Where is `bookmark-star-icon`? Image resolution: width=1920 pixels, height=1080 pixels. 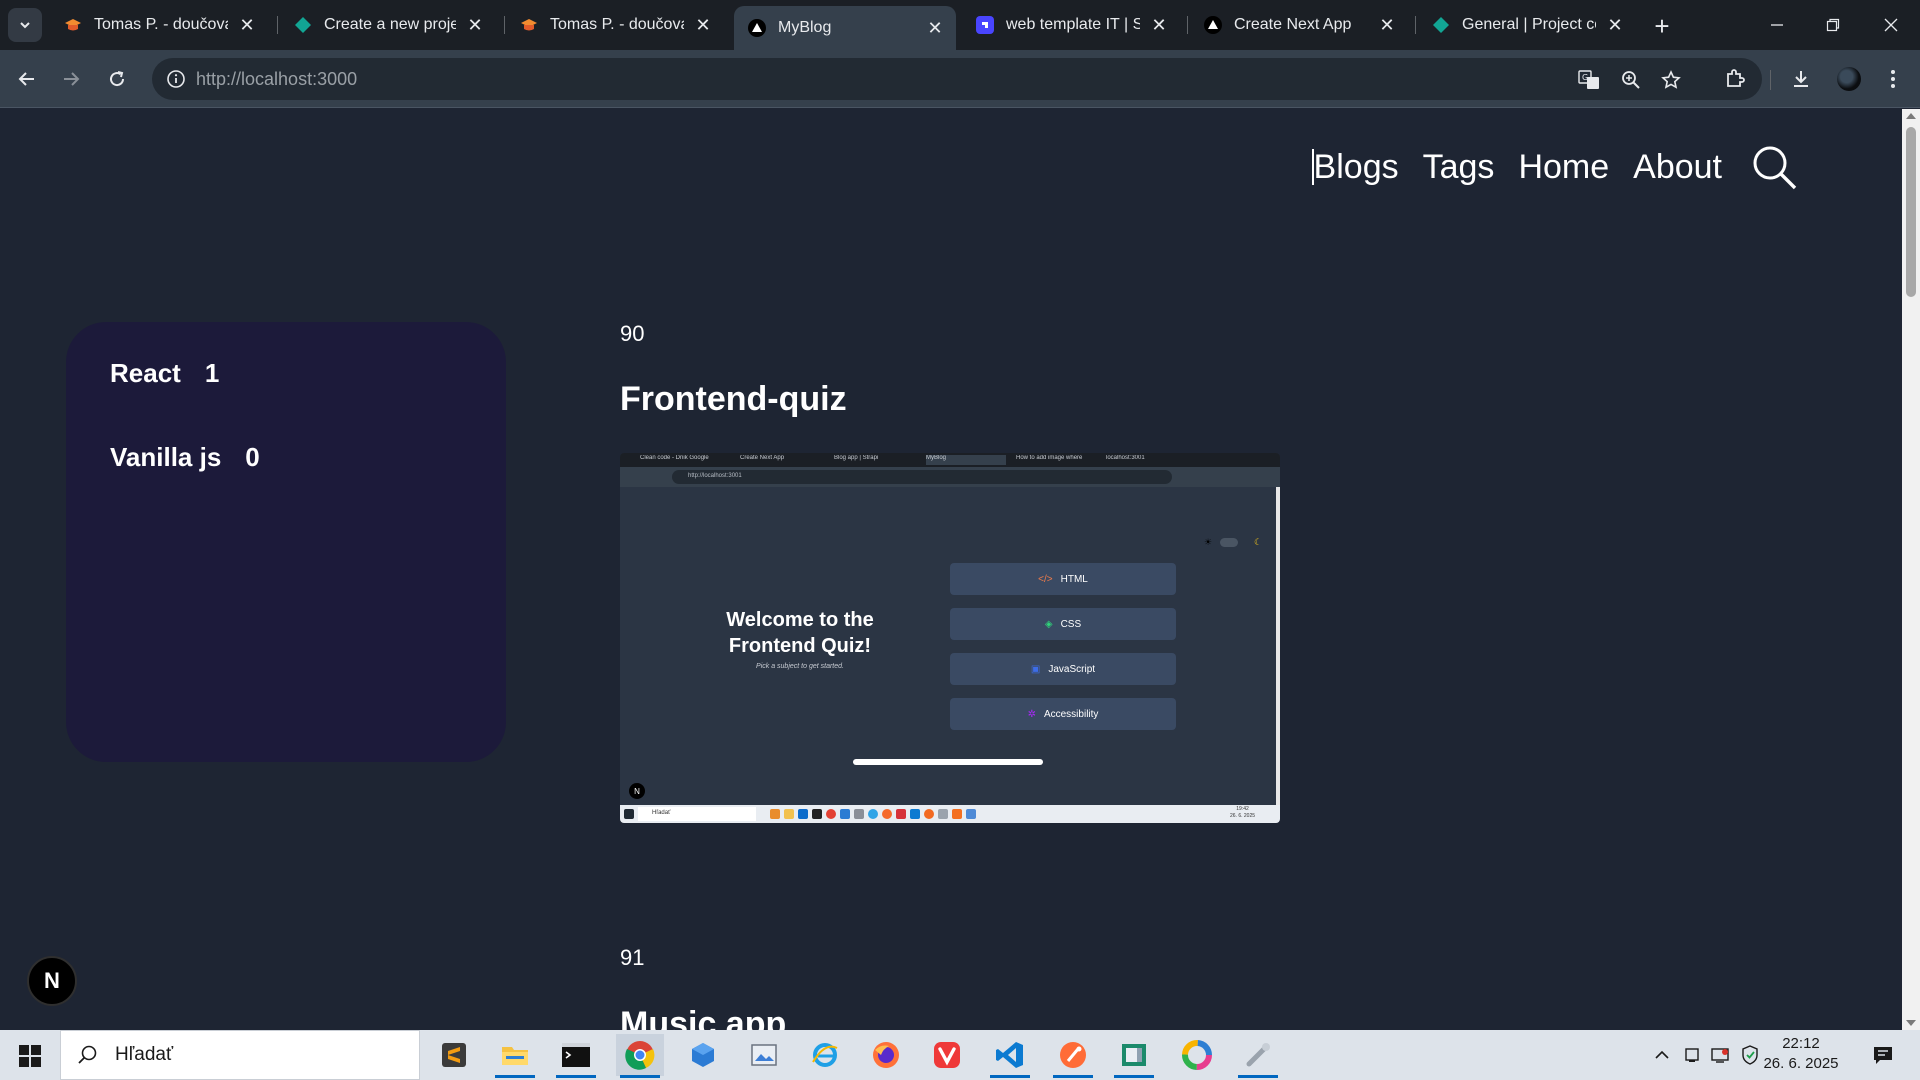 bookmark-star-icon is located at coordinates (1671, 80).